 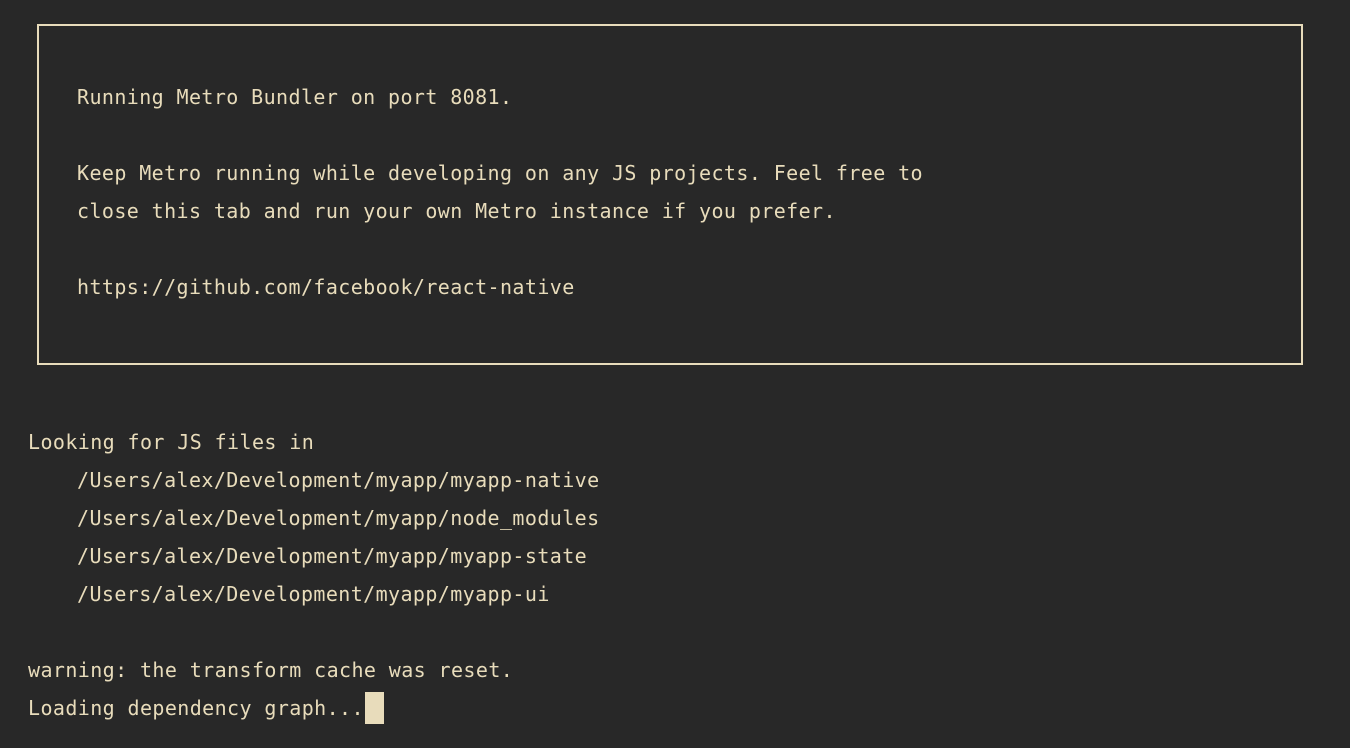 I want to click on looking-for-js-files-header: Looking for JS files in, so click(x=171, y=442).